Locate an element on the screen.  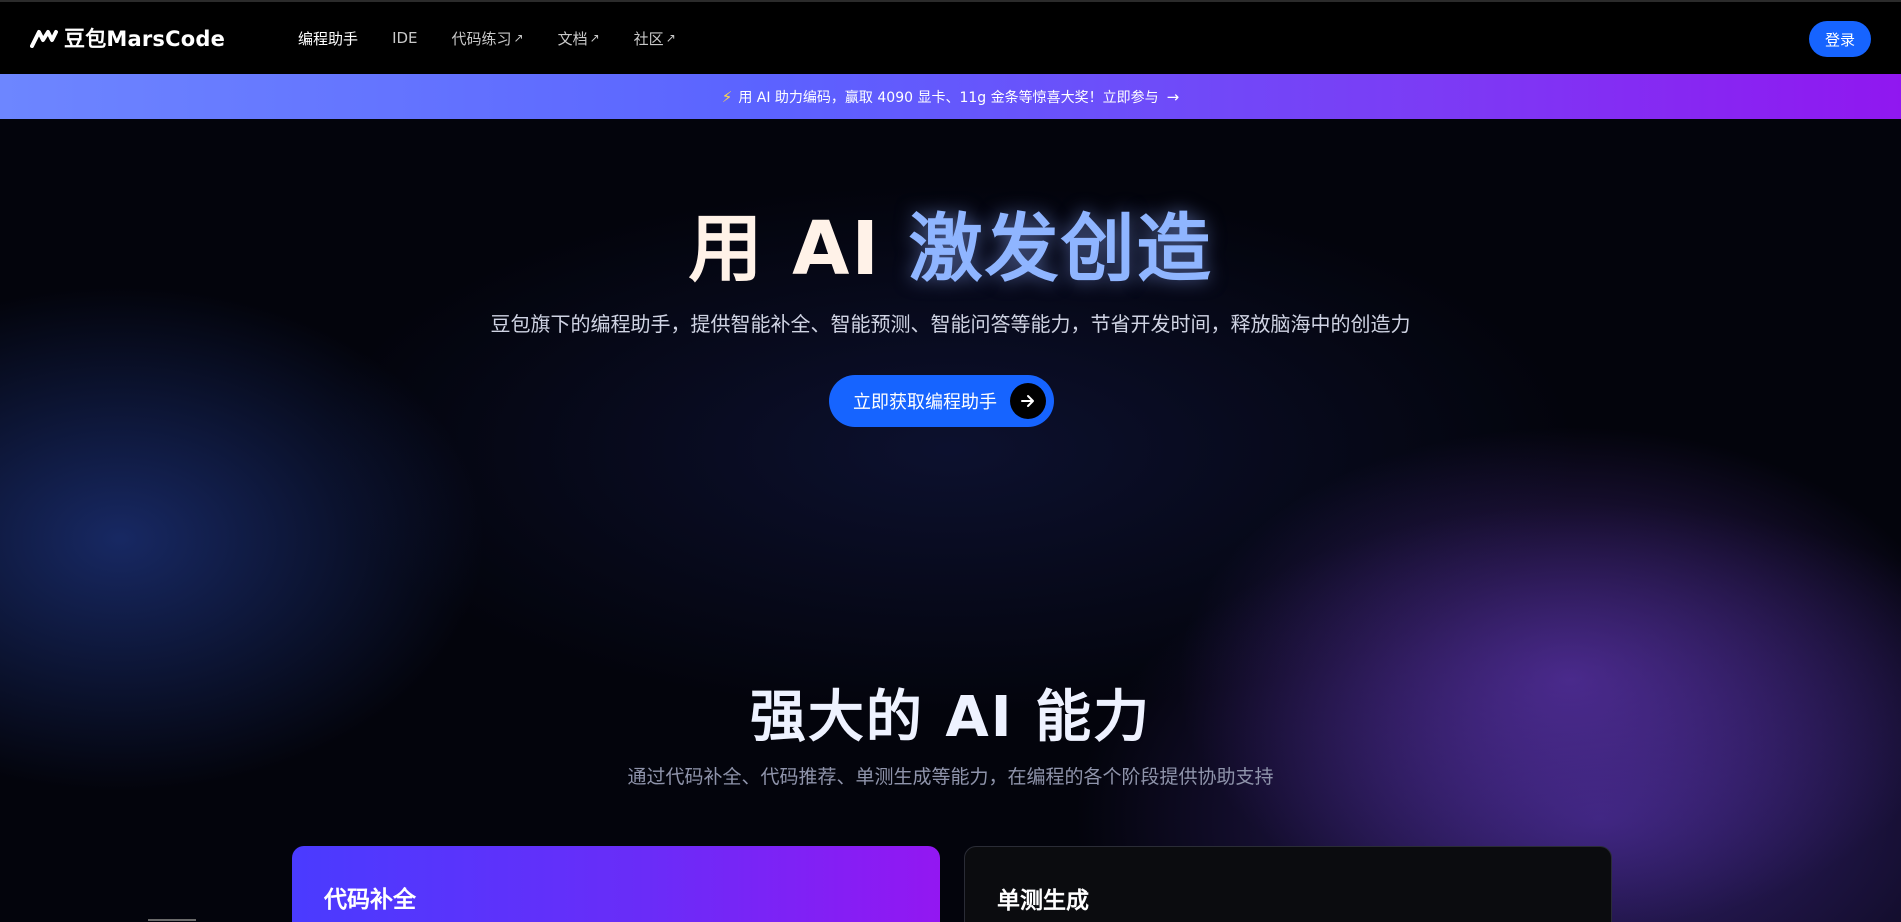
cta-label: 立即获取编程助手 is located at coordinates (925, 402).